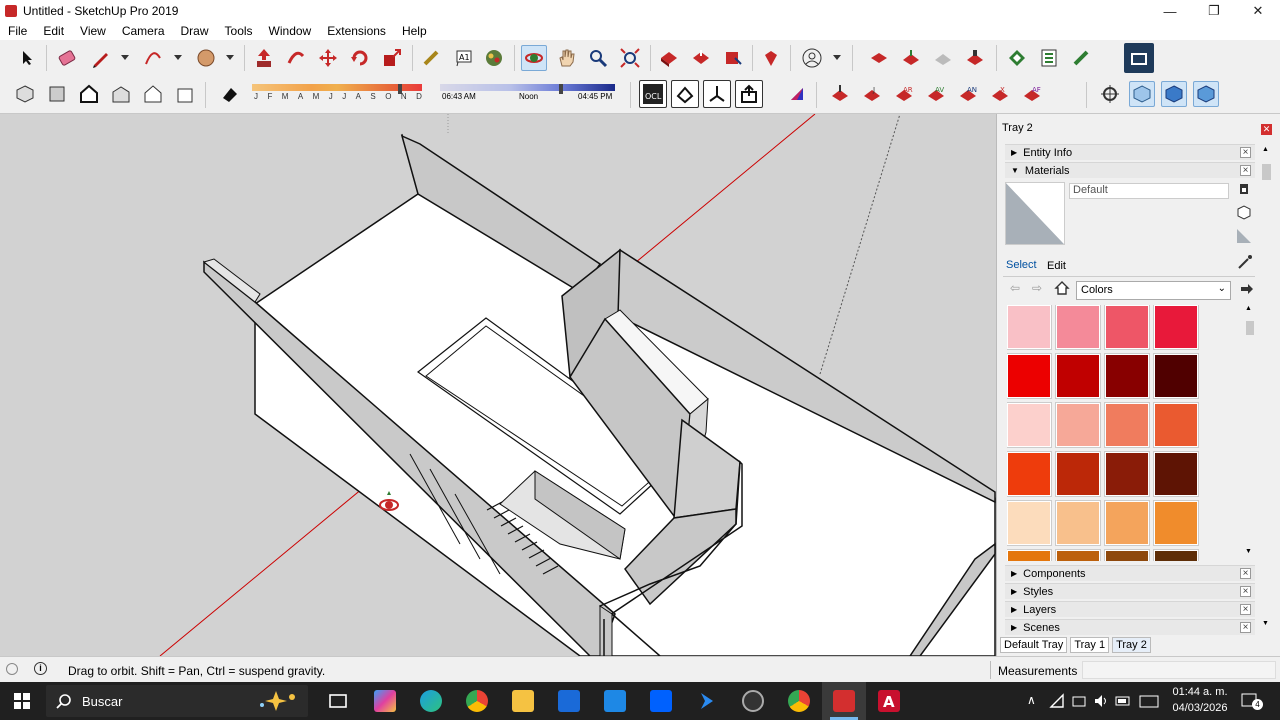 The image size is (1280, 720). What do you see at coordinates (40, 668) in the screenshot?
I see `info-icon: i` at bounding box center [40, 668].